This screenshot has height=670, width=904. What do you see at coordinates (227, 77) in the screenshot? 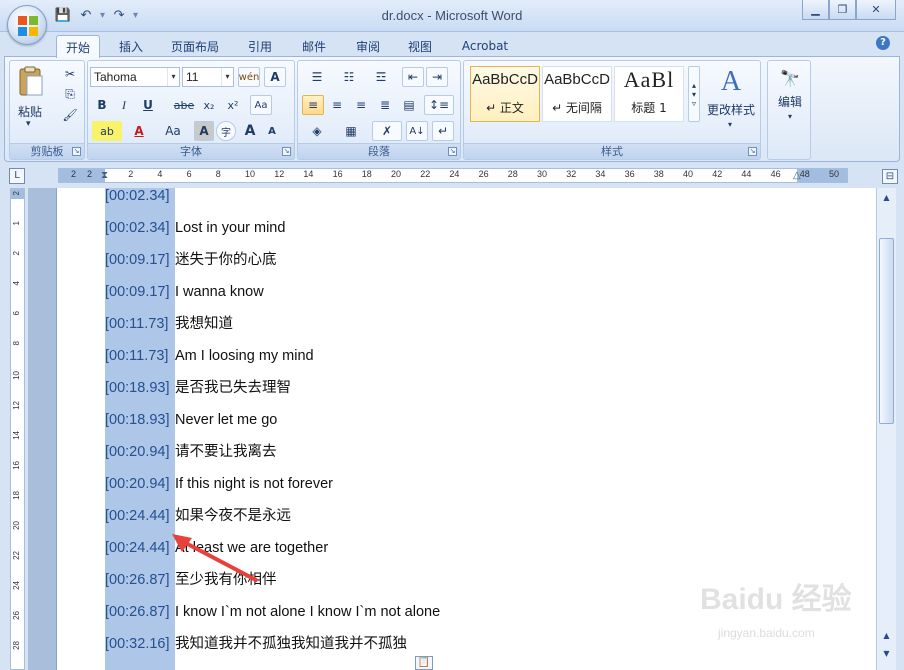
I see `font-size-dropdown-icon: ▾` at bounding box center [227, 77].